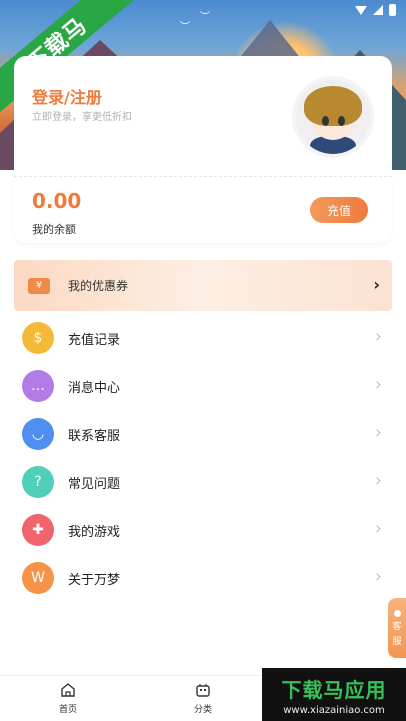 This screenshot has width=406, height=721. I want to click on service-dot-icon, so click(397, 613).